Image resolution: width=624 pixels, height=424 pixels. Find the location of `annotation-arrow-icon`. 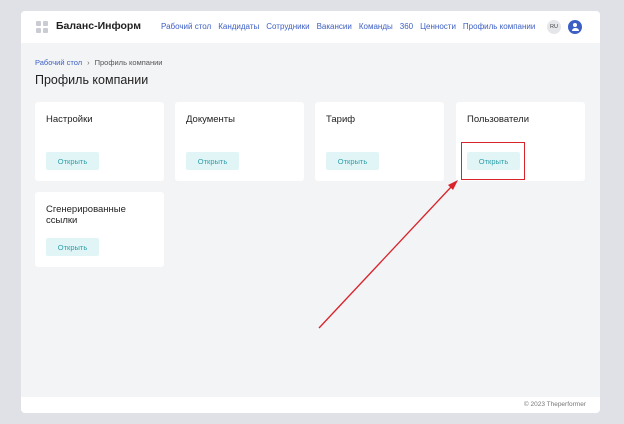

annotation-arrow-icon is located at coordinates (388, 254).